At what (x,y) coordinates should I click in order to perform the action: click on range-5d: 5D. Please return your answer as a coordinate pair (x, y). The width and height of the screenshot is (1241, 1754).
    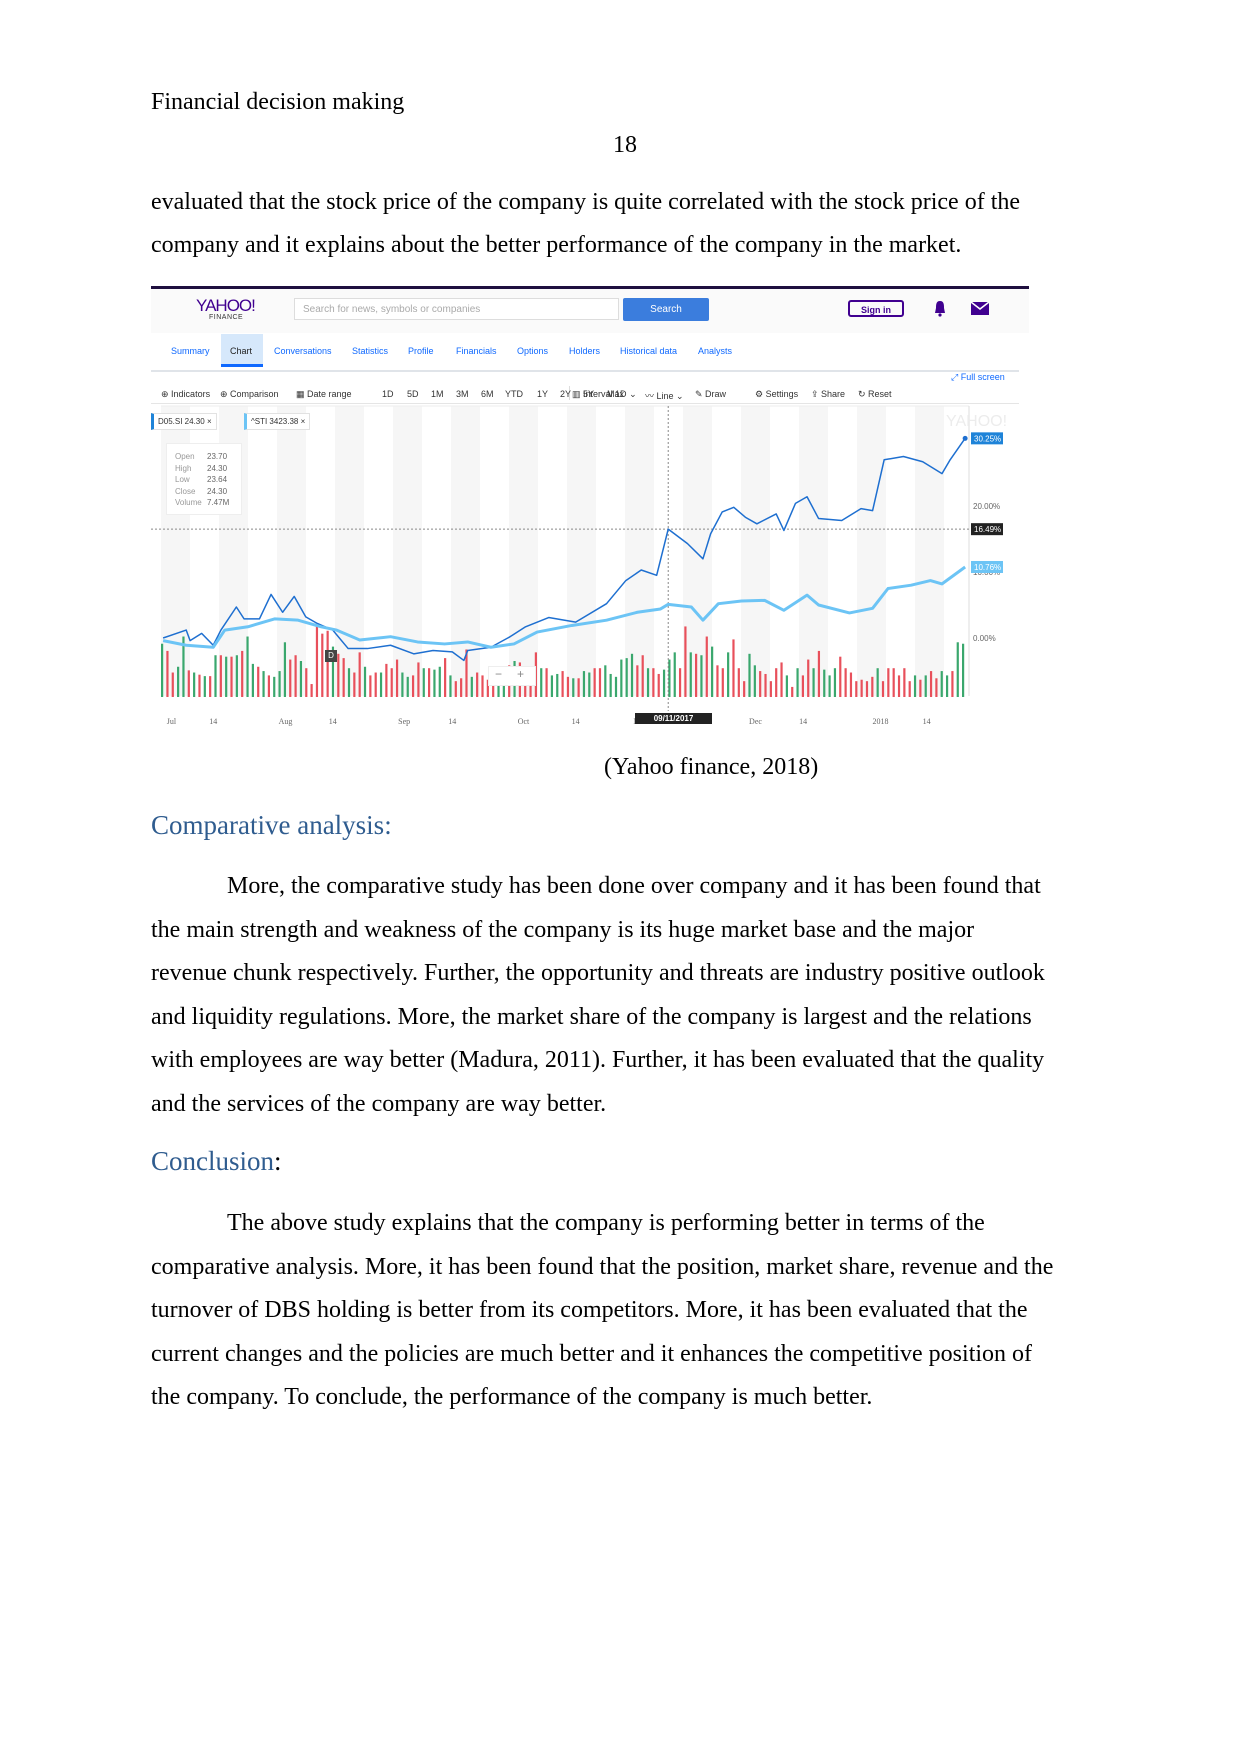
    Looking at the image, I should click on (413, 394).